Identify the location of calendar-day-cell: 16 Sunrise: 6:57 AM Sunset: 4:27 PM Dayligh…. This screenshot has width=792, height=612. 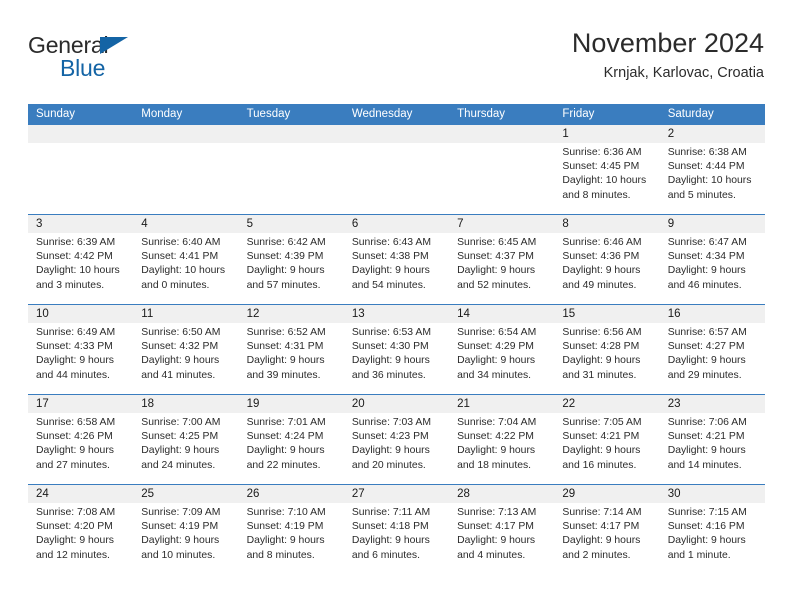
(712, 349).